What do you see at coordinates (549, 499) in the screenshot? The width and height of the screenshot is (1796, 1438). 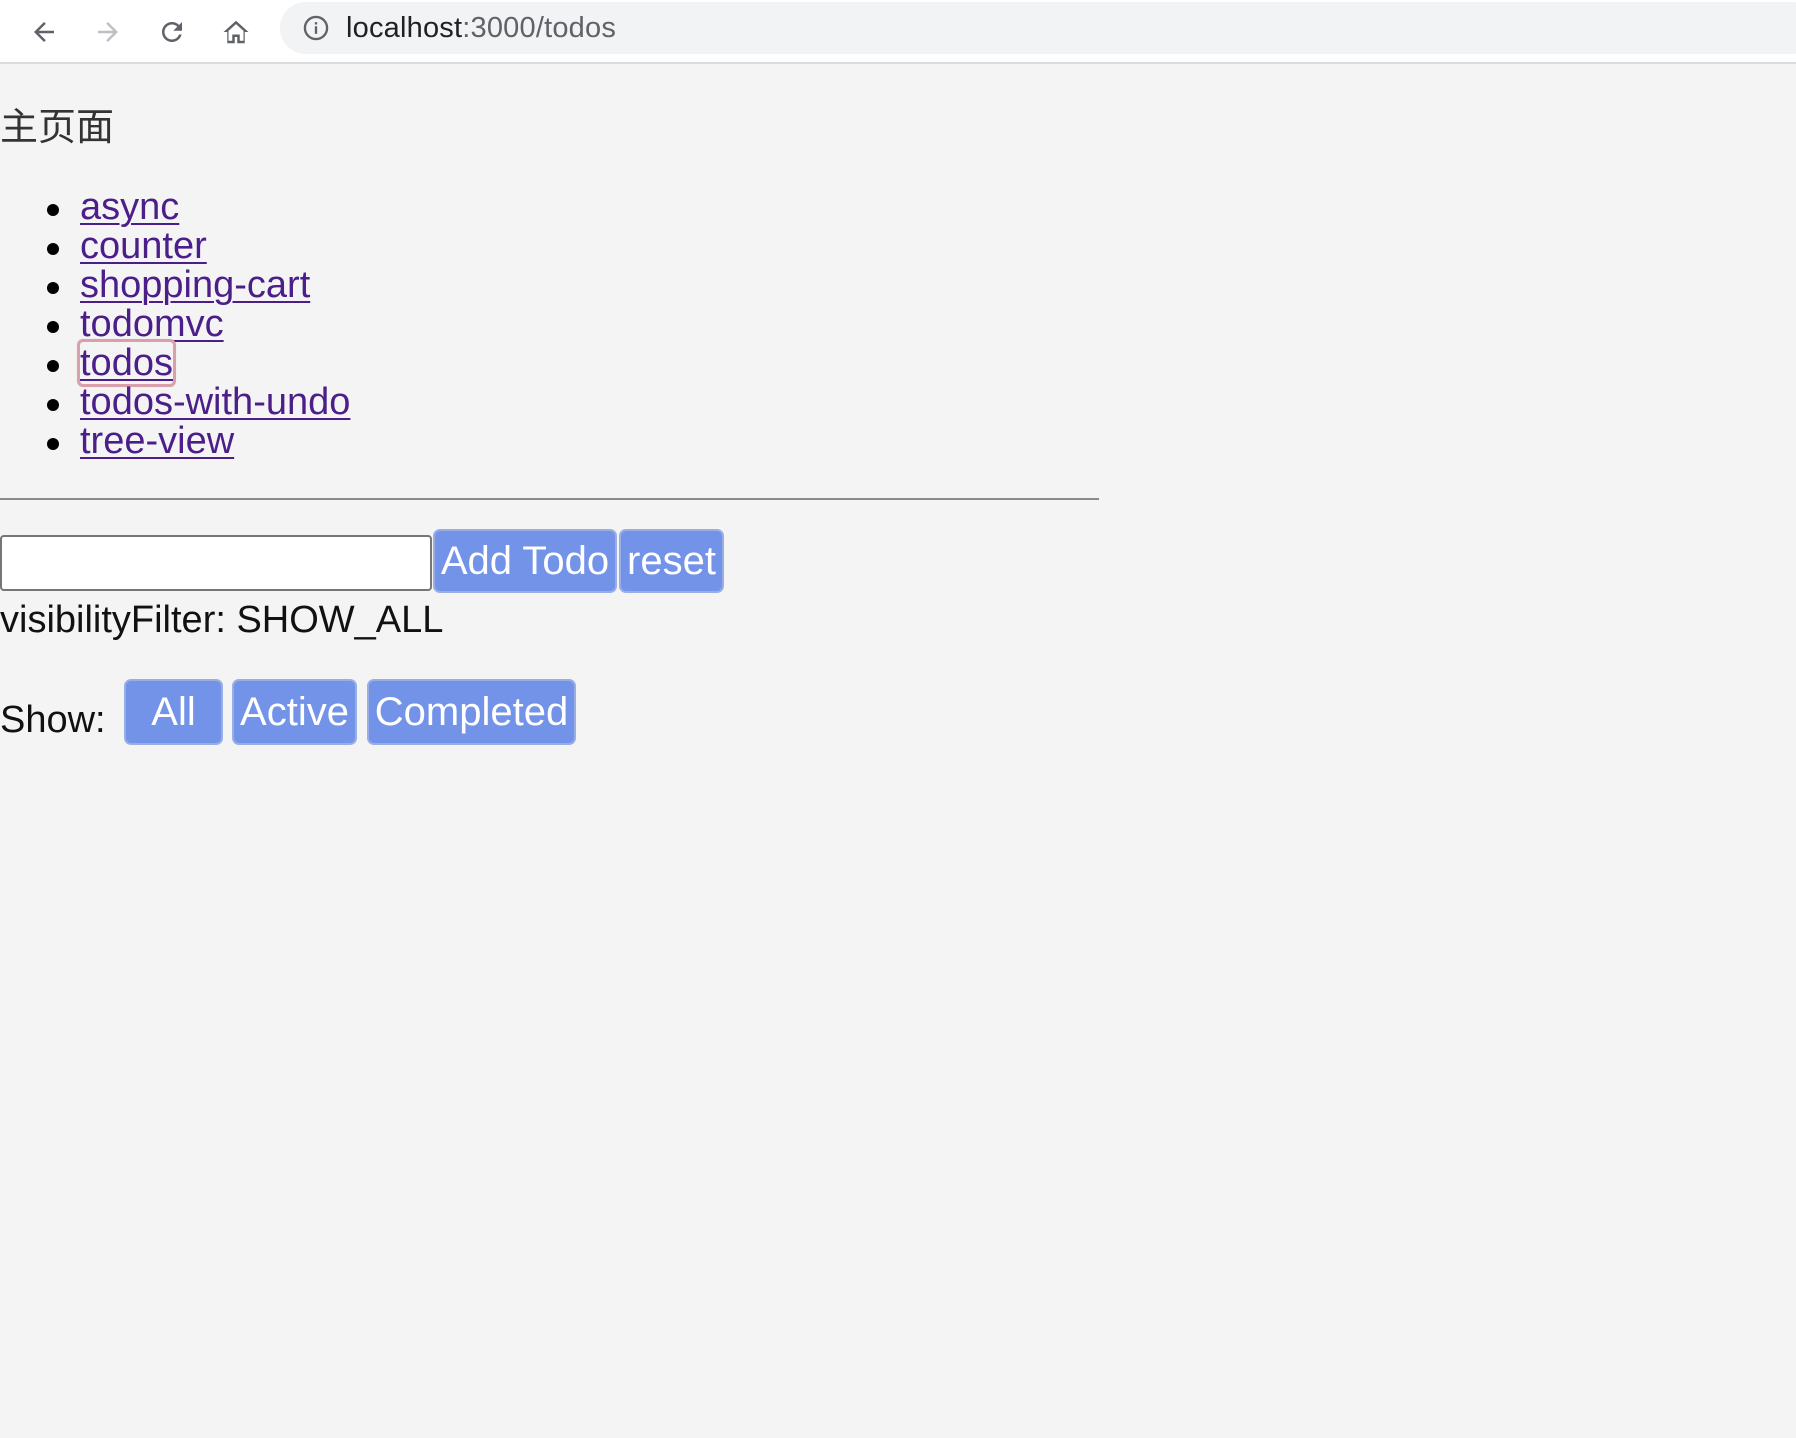 I see `divider` at bounding box center [549, 499].